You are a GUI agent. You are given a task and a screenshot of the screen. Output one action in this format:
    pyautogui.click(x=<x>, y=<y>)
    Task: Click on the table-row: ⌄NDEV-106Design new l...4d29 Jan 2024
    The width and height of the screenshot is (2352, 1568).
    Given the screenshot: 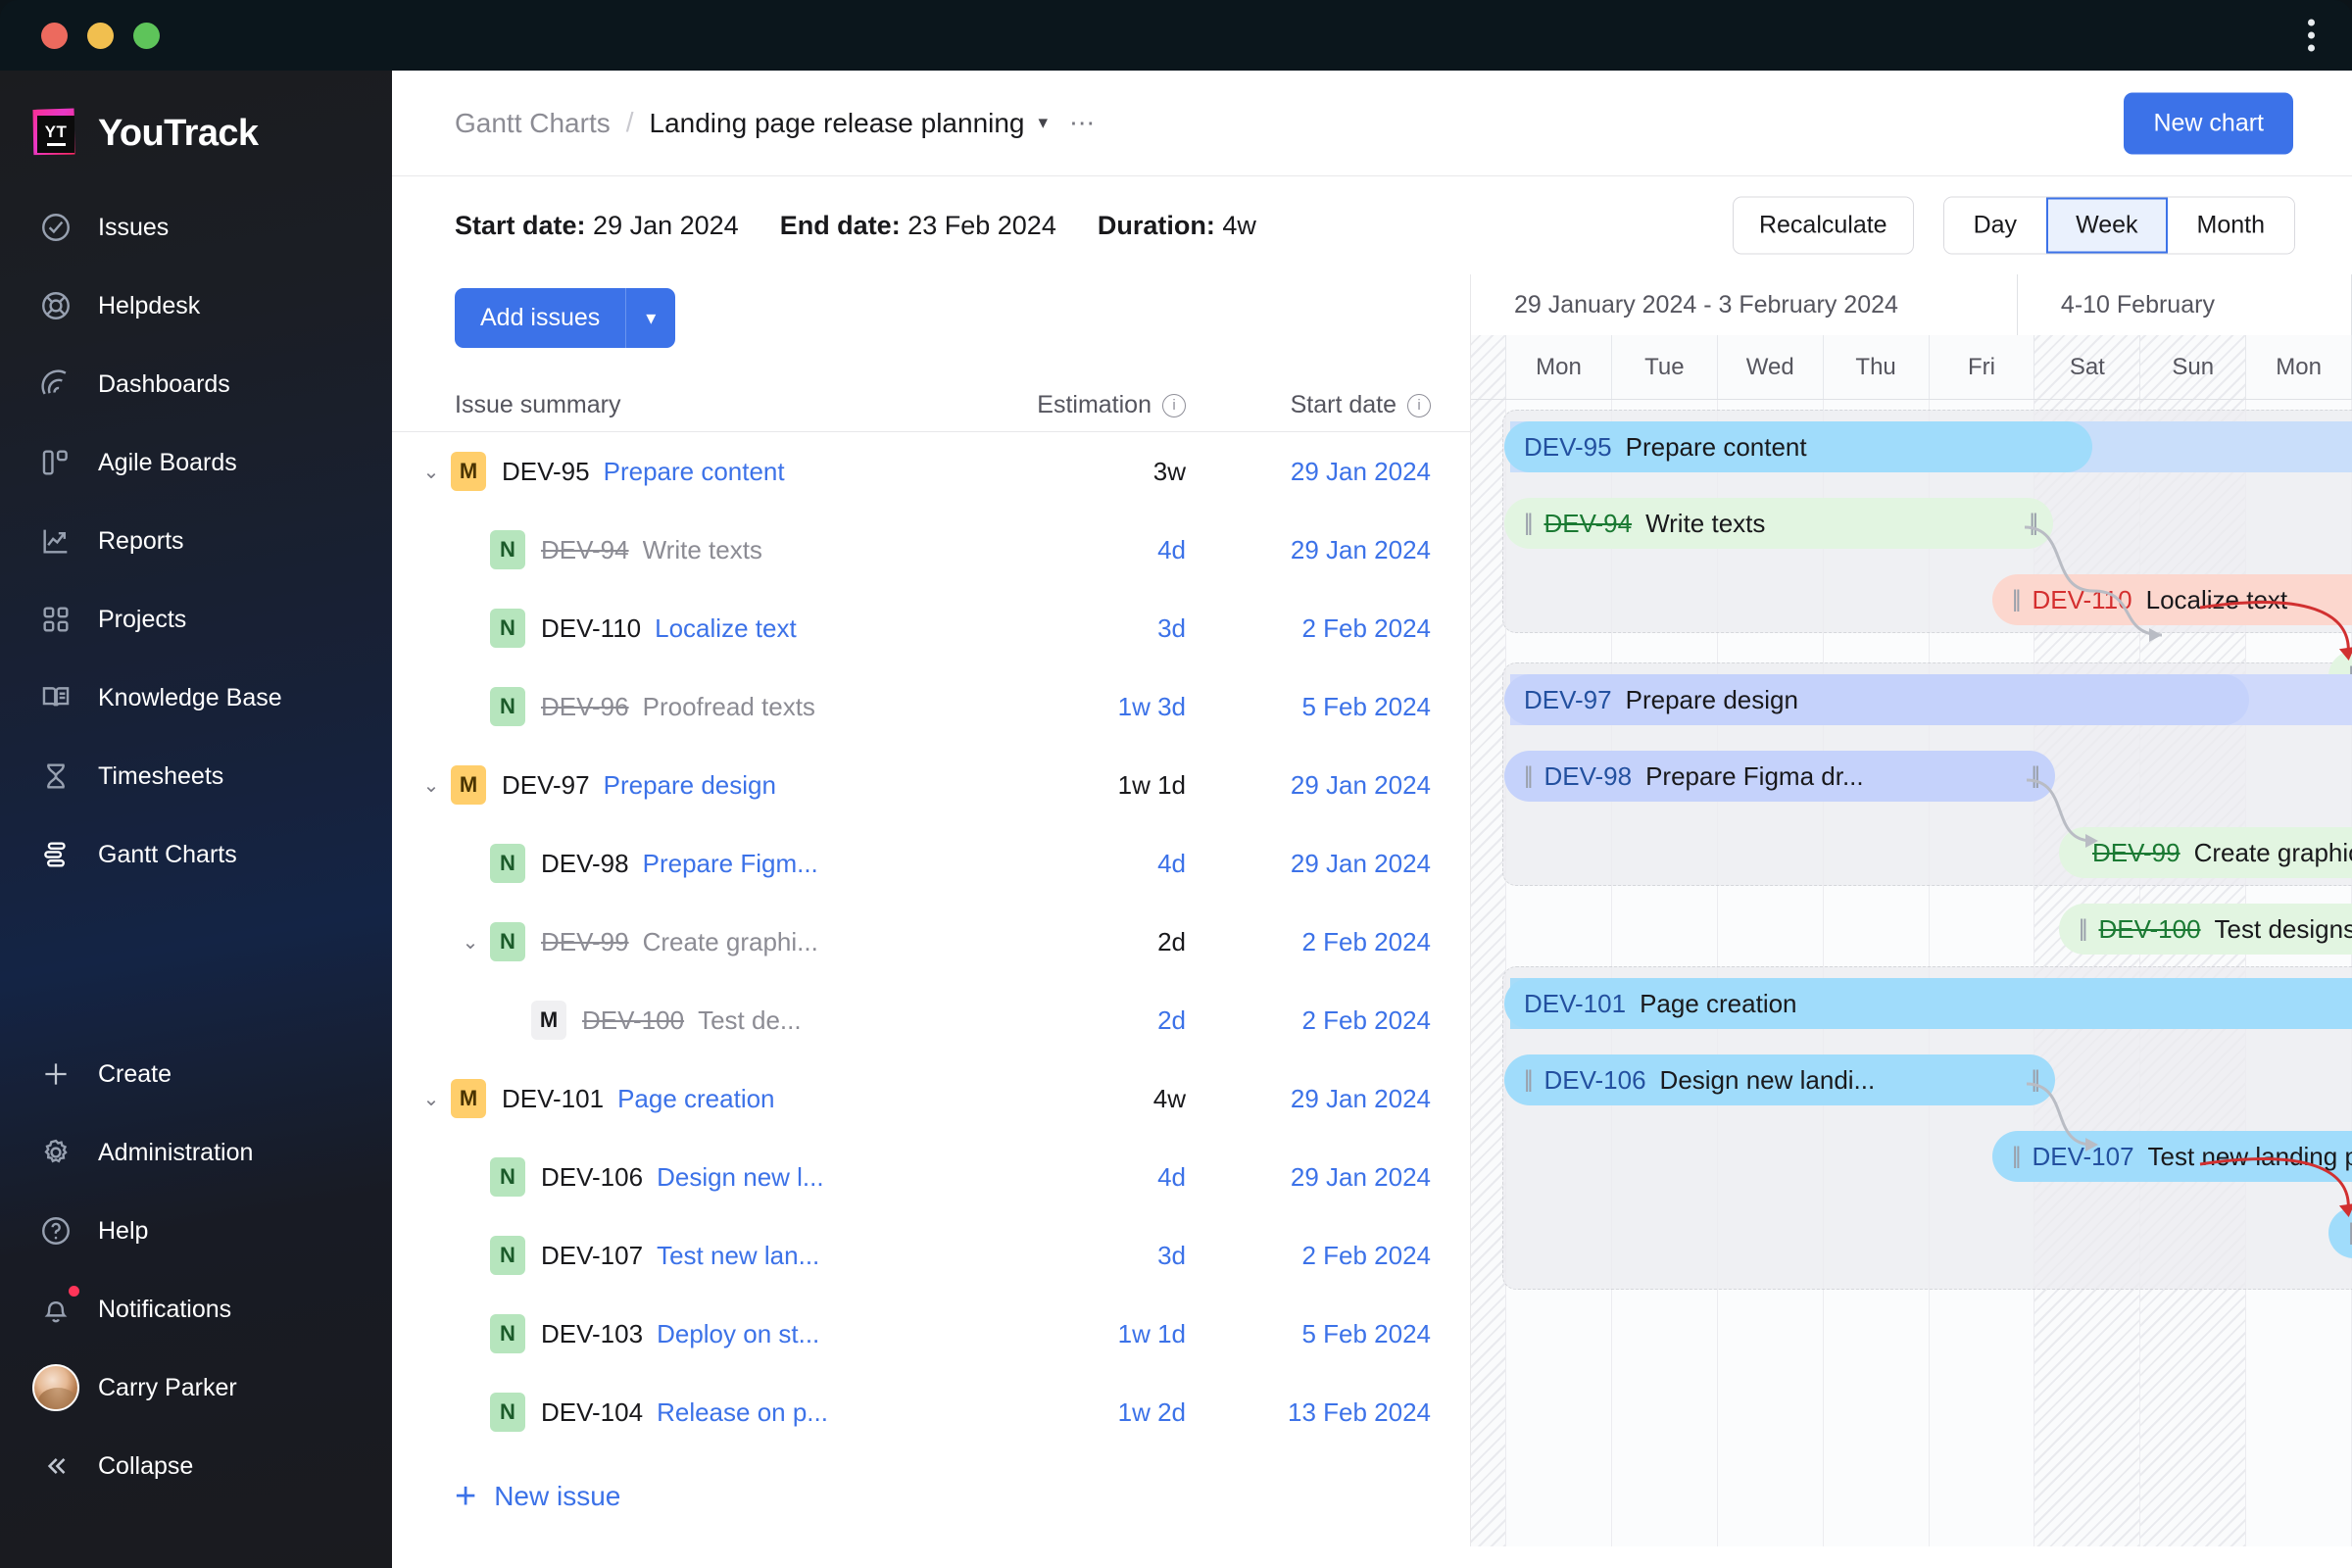 What is the action you would take?
    pyautogui.click(x=931, y=1177)
    